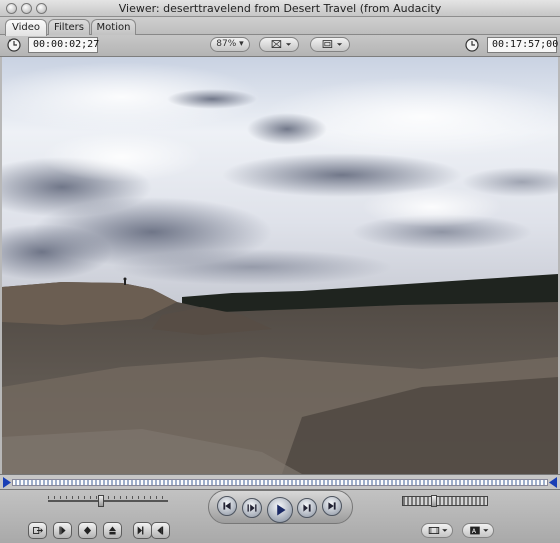 The image size is (560, 543). Describe the element at coordinates (472, 45) in the screenshot. I see `timecode-clock-icon` at that location.